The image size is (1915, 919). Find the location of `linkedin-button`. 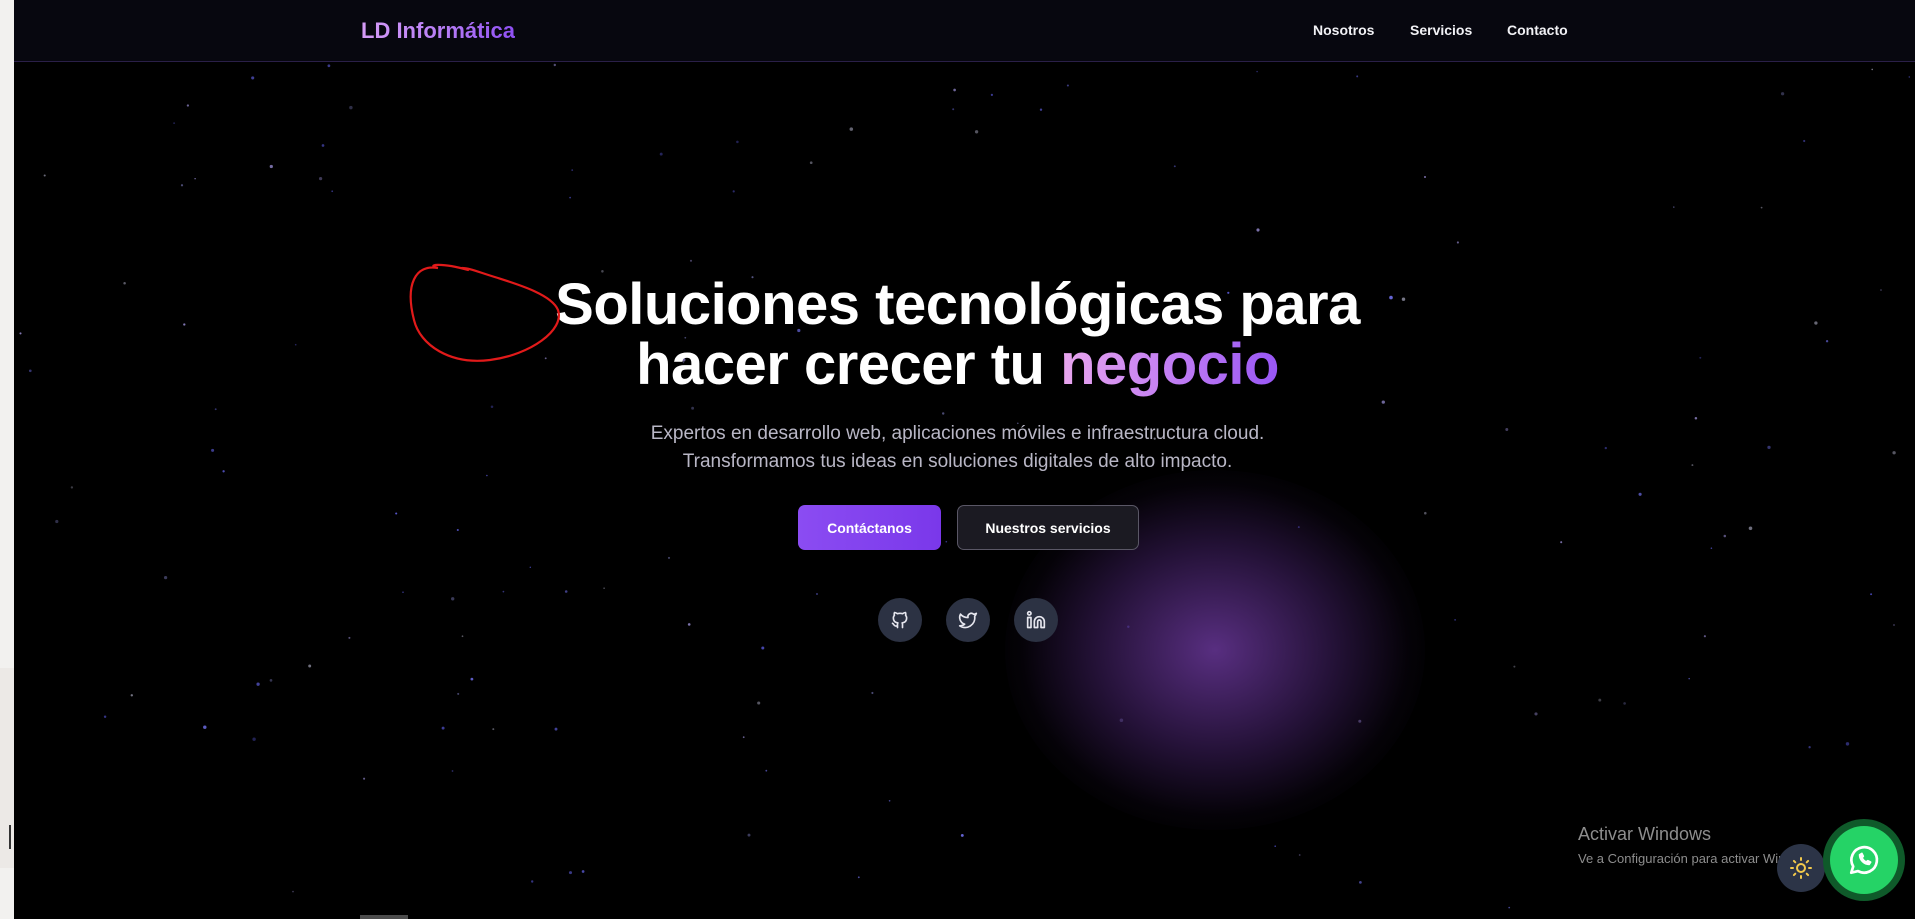

linkedin-button is located at coordinates (1036, 620).